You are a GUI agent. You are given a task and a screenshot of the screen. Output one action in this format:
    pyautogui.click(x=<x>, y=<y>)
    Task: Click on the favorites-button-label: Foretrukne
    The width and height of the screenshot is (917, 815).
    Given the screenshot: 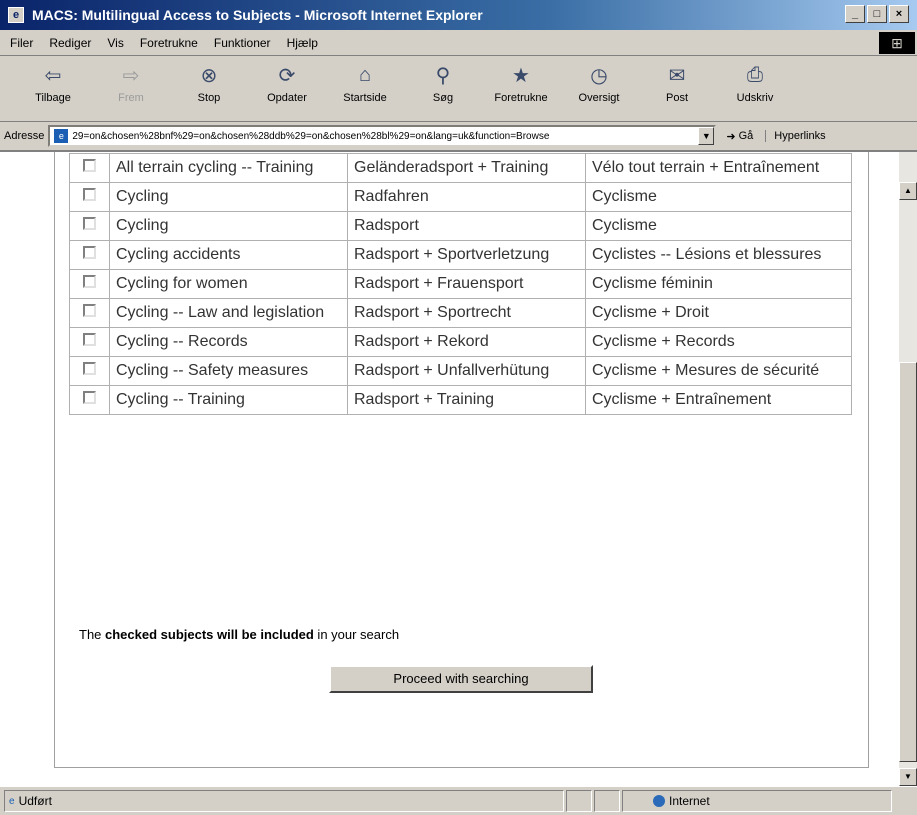 What is the action you would take?
    pyautogui.click(x=521, y=98)
    